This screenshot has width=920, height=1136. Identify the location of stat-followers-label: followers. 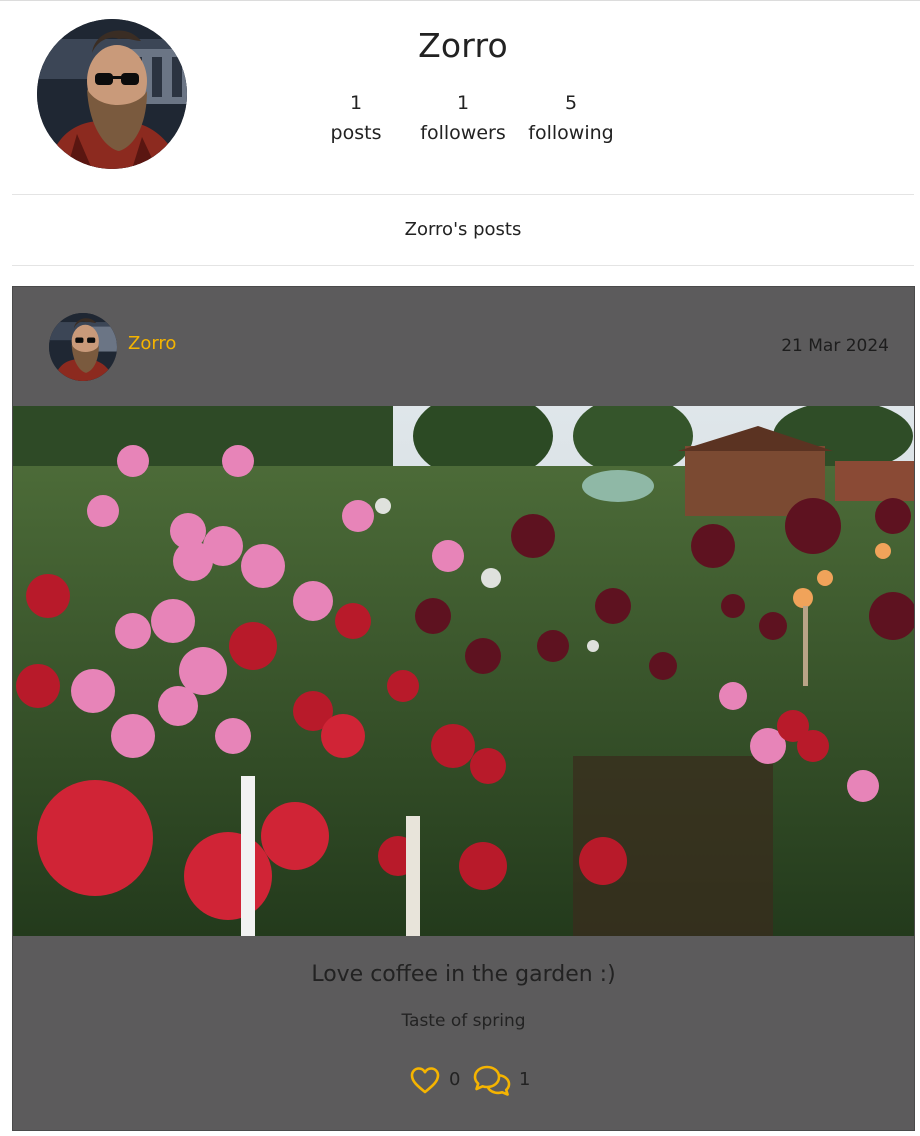
(463, 133).